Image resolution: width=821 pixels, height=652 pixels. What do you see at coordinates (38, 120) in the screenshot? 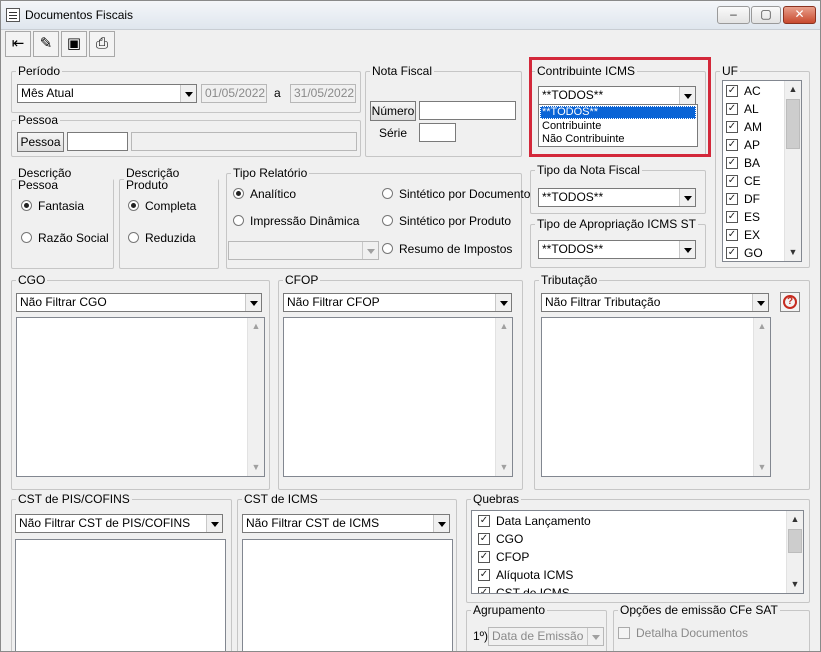
I see `pessoa-legend: Pessoa` at bounding box center [38, 120].